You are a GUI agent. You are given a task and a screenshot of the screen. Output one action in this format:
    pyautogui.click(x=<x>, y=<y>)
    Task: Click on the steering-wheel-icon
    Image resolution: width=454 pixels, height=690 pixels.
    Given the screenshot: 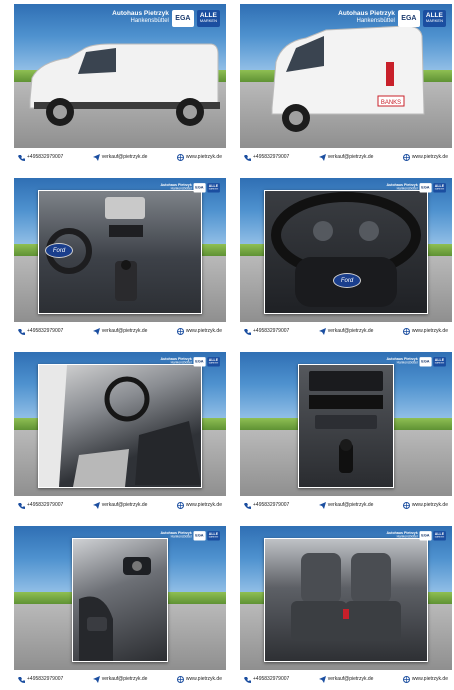 What is the action you would take?
    pyautogui.click(x=346, y=249)
    